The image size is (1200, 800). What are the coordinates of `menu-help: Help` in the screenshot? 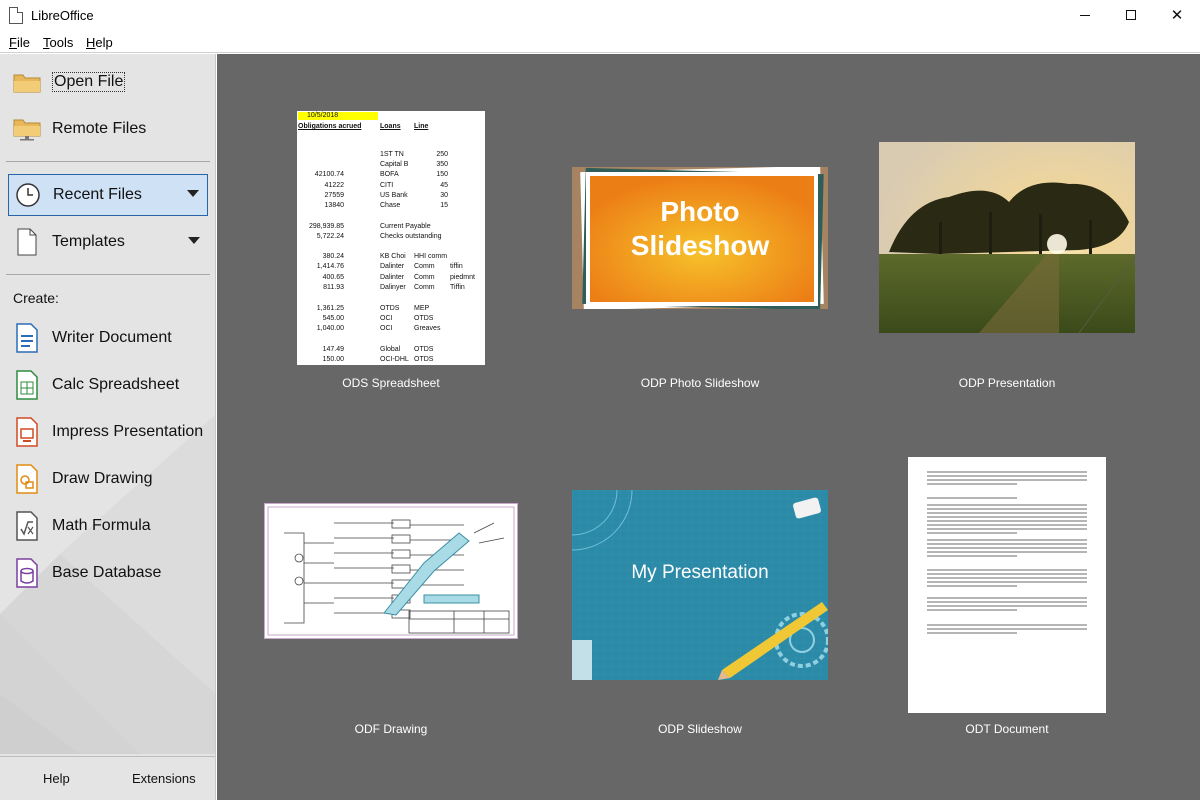 It's located at (99, 42).